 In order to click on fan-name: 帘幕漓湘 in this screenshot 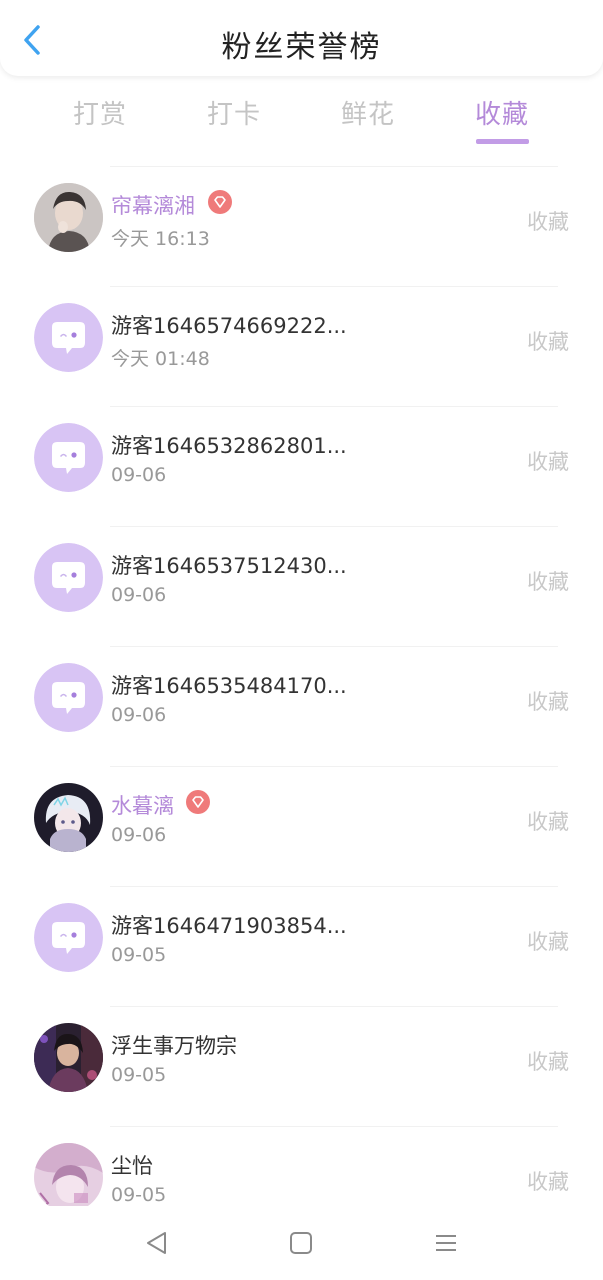, I will do `click(153, 206)`.